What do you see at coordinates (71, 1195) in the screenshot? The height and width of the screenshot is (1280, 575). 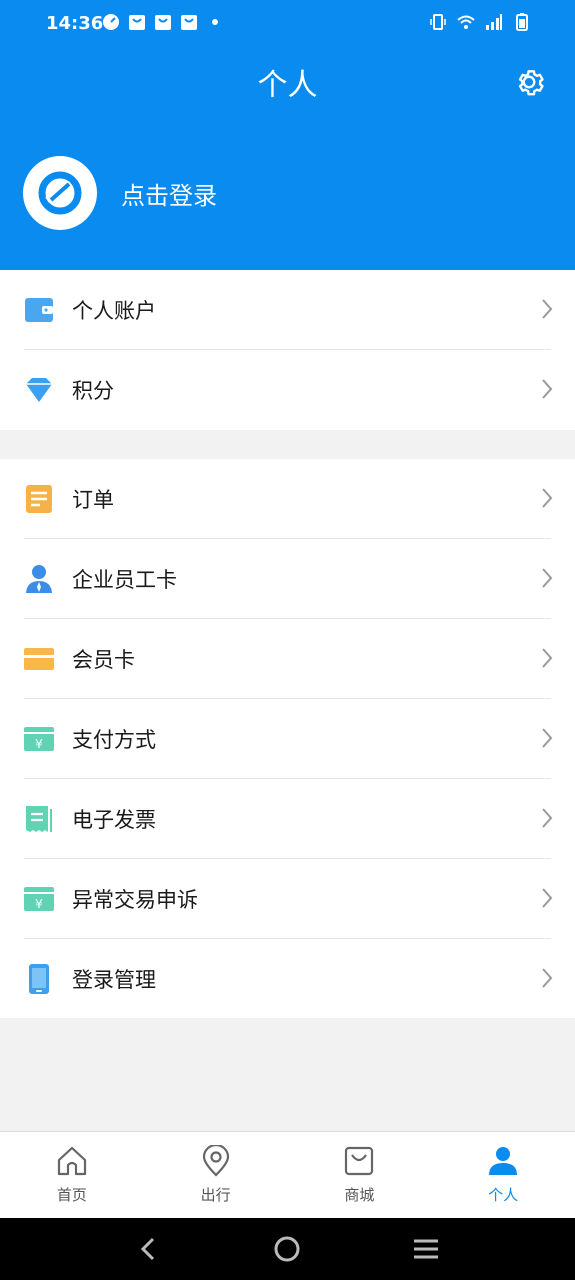 I see `tab-label: 首页` at bounding box center [71, 1195].